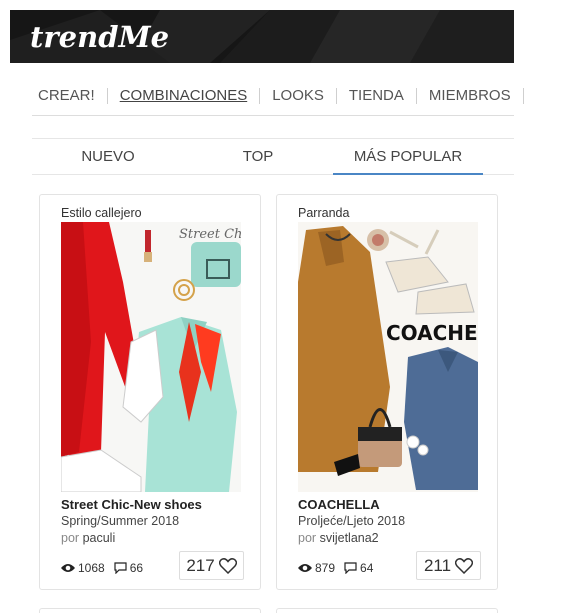 Image resolution: width=568 pixels, height=613 pixels. I want to click on nav-item-miembros: MIEMBROS, so click(470, 95).